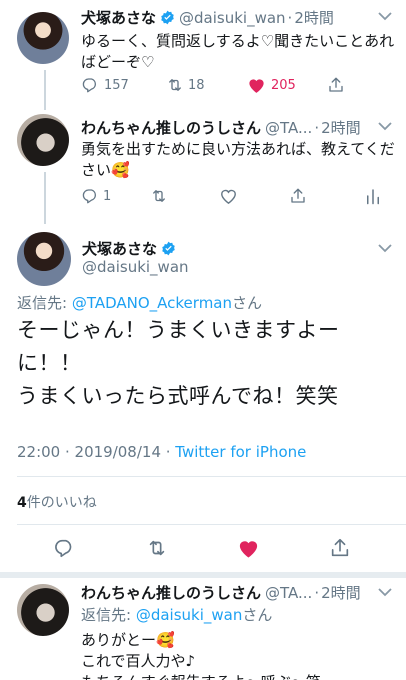 The width and height of the screenshot is (406, 680). I want to click on tweet3-text: ありがとー🥰 これで百人力や♪ もちろんすぐ報告するよ〜呼ぶ〜笑, so click(240, 655).